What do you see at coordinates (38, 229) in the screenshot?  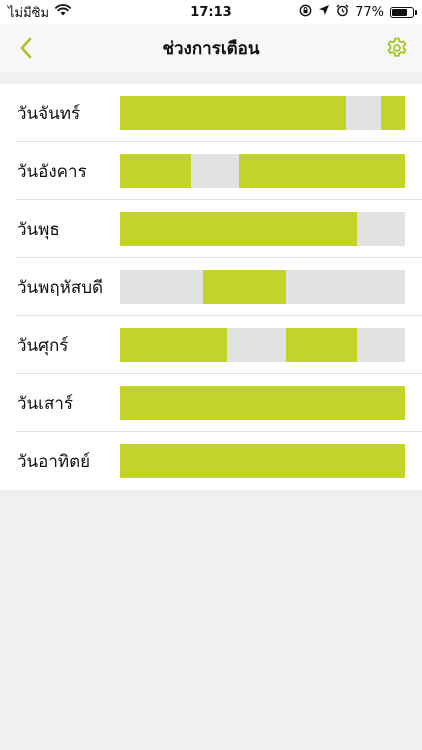 I see `day-label: วันพุธ` at bounding box center [38, 229].